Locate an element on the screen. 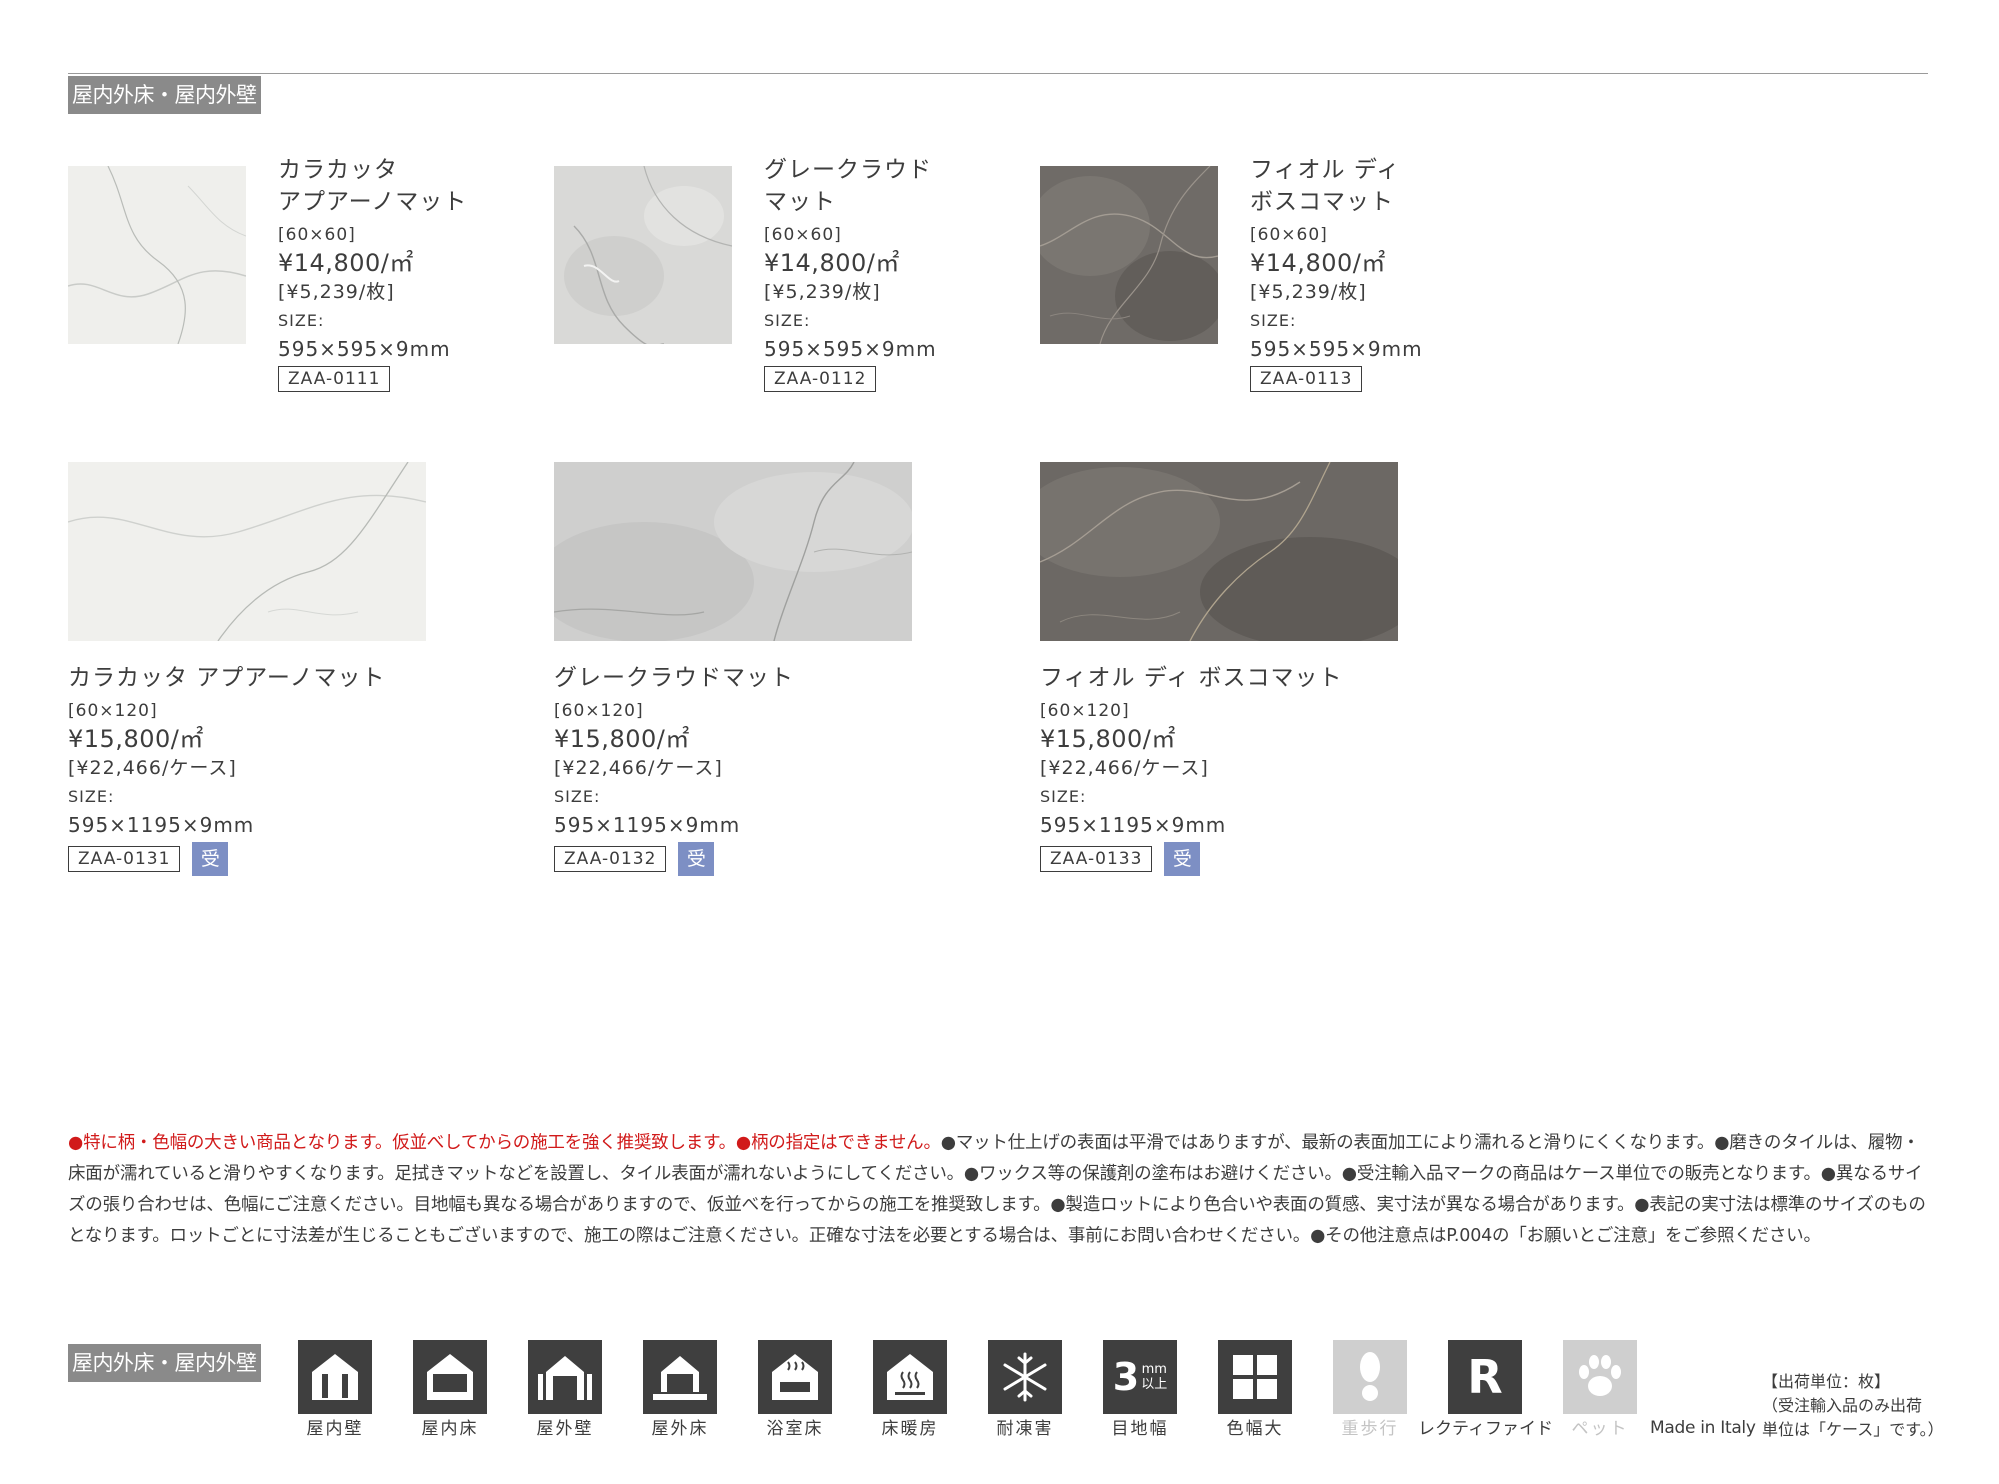 The width and height of the screenshot is (1999, 1484). legend-item-pet: ペット is located at coordinates (1600, 1390).